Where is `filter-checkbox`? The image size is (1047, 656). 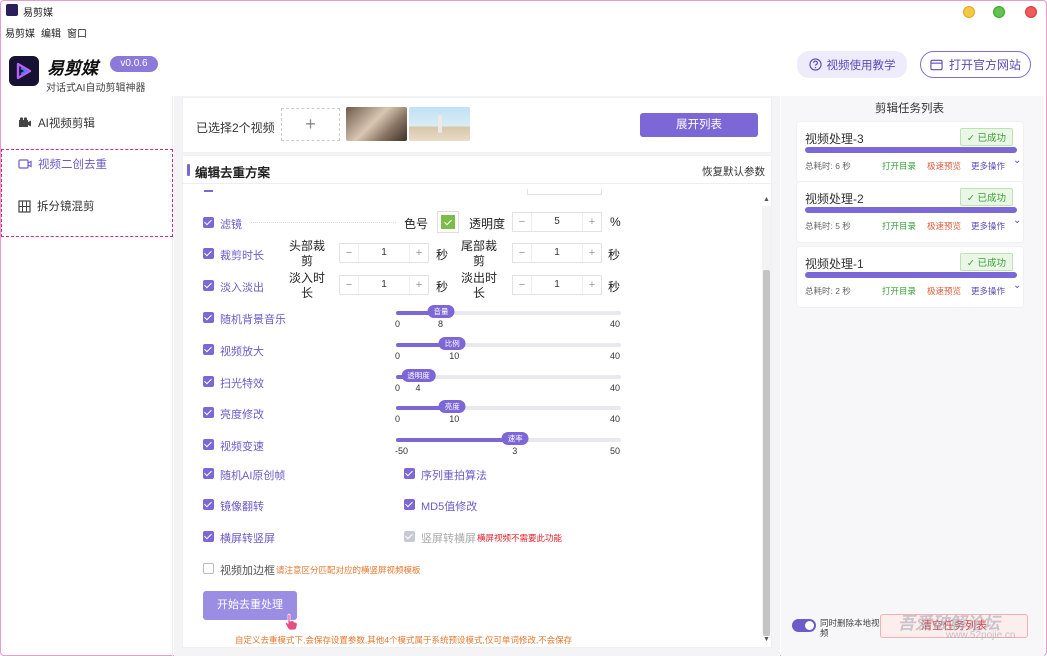
filter-checkbox is located at coordinates (208, 222).